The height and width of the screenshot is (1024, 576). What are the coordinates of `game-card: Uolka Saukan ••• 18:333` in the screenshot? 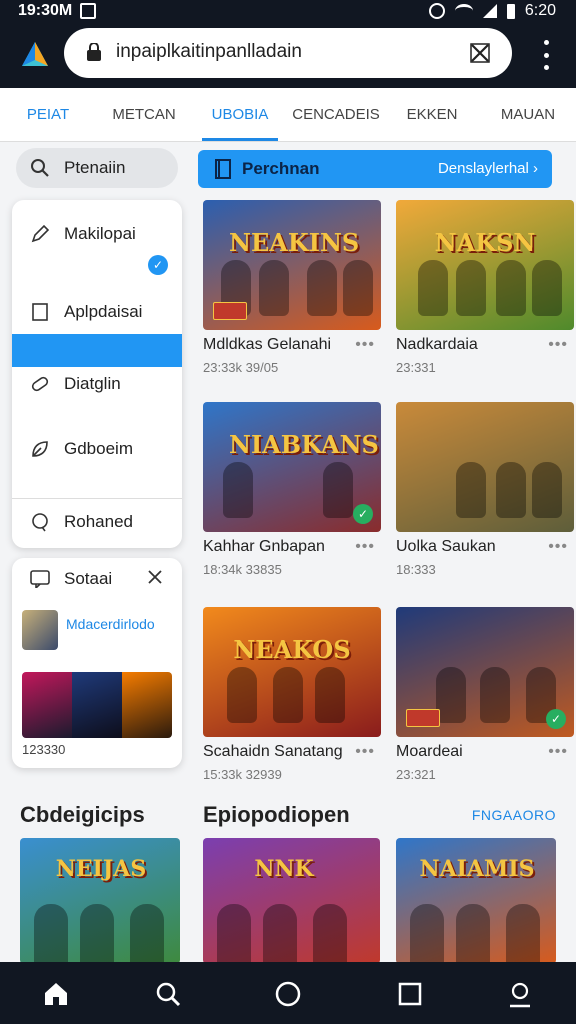 It's located at (485, 497).